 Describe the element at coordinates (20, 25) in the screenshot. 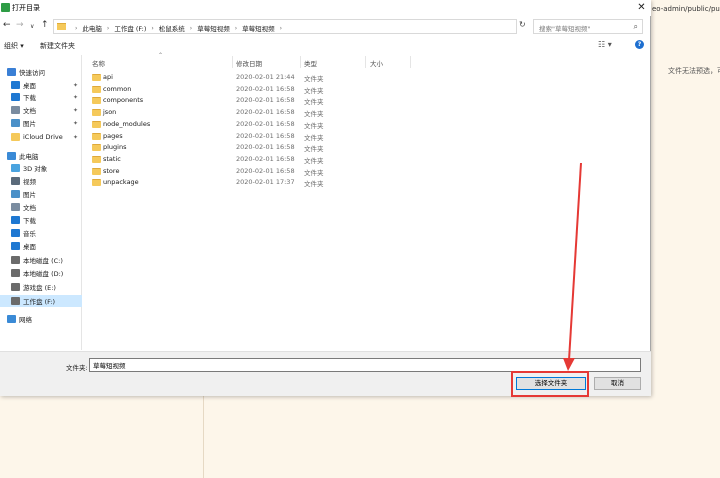

I see `forward-arrow-icon: →` at that location.